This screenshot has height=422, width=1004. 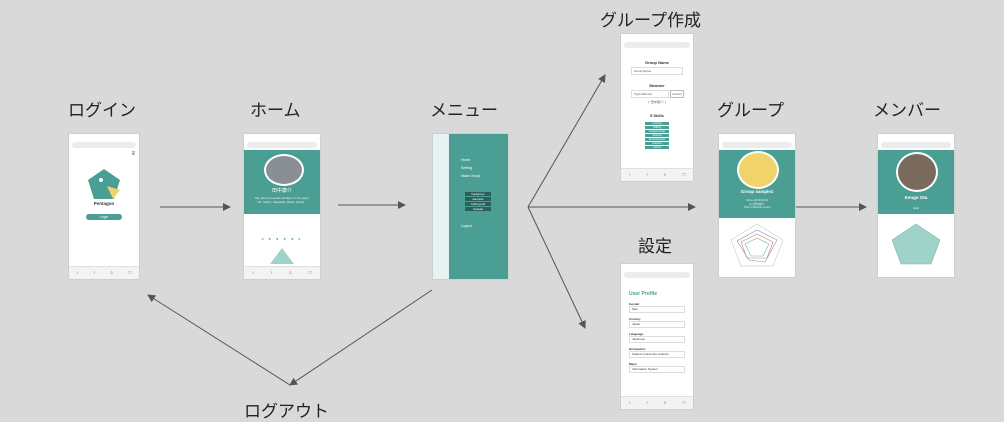 What do you see at coordinates (643, 294) in the screenshot?
I see `settings-title: User Profile` at bounding box center [643, 294].